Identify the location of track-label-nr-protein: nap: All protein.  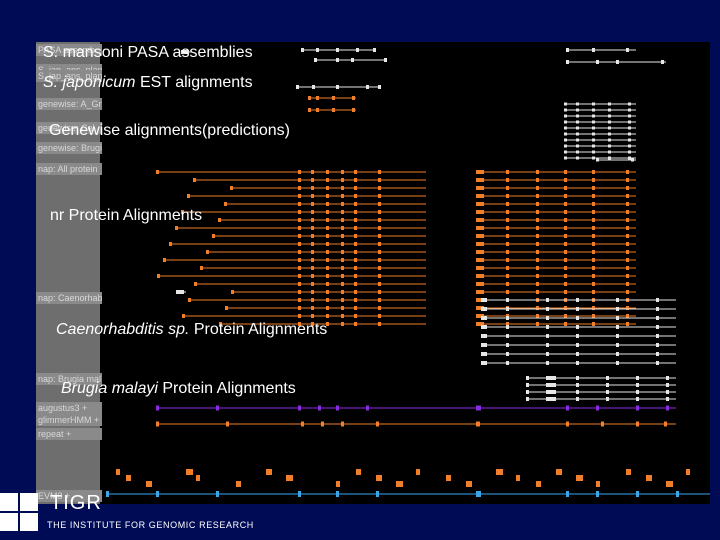
(69, 169).